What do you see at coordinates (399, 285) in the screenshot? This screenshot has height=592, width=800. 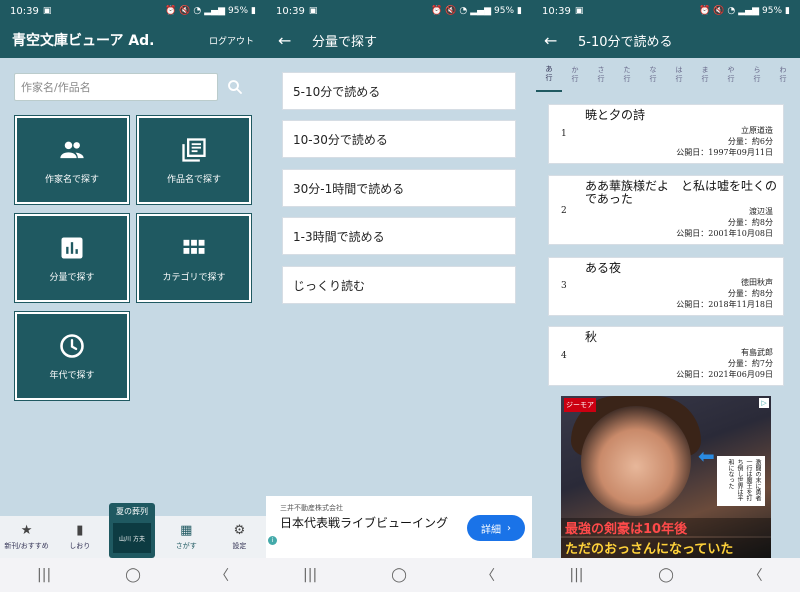 I see `length-option-long: じっくり読む` at bounding box center [399, 285].